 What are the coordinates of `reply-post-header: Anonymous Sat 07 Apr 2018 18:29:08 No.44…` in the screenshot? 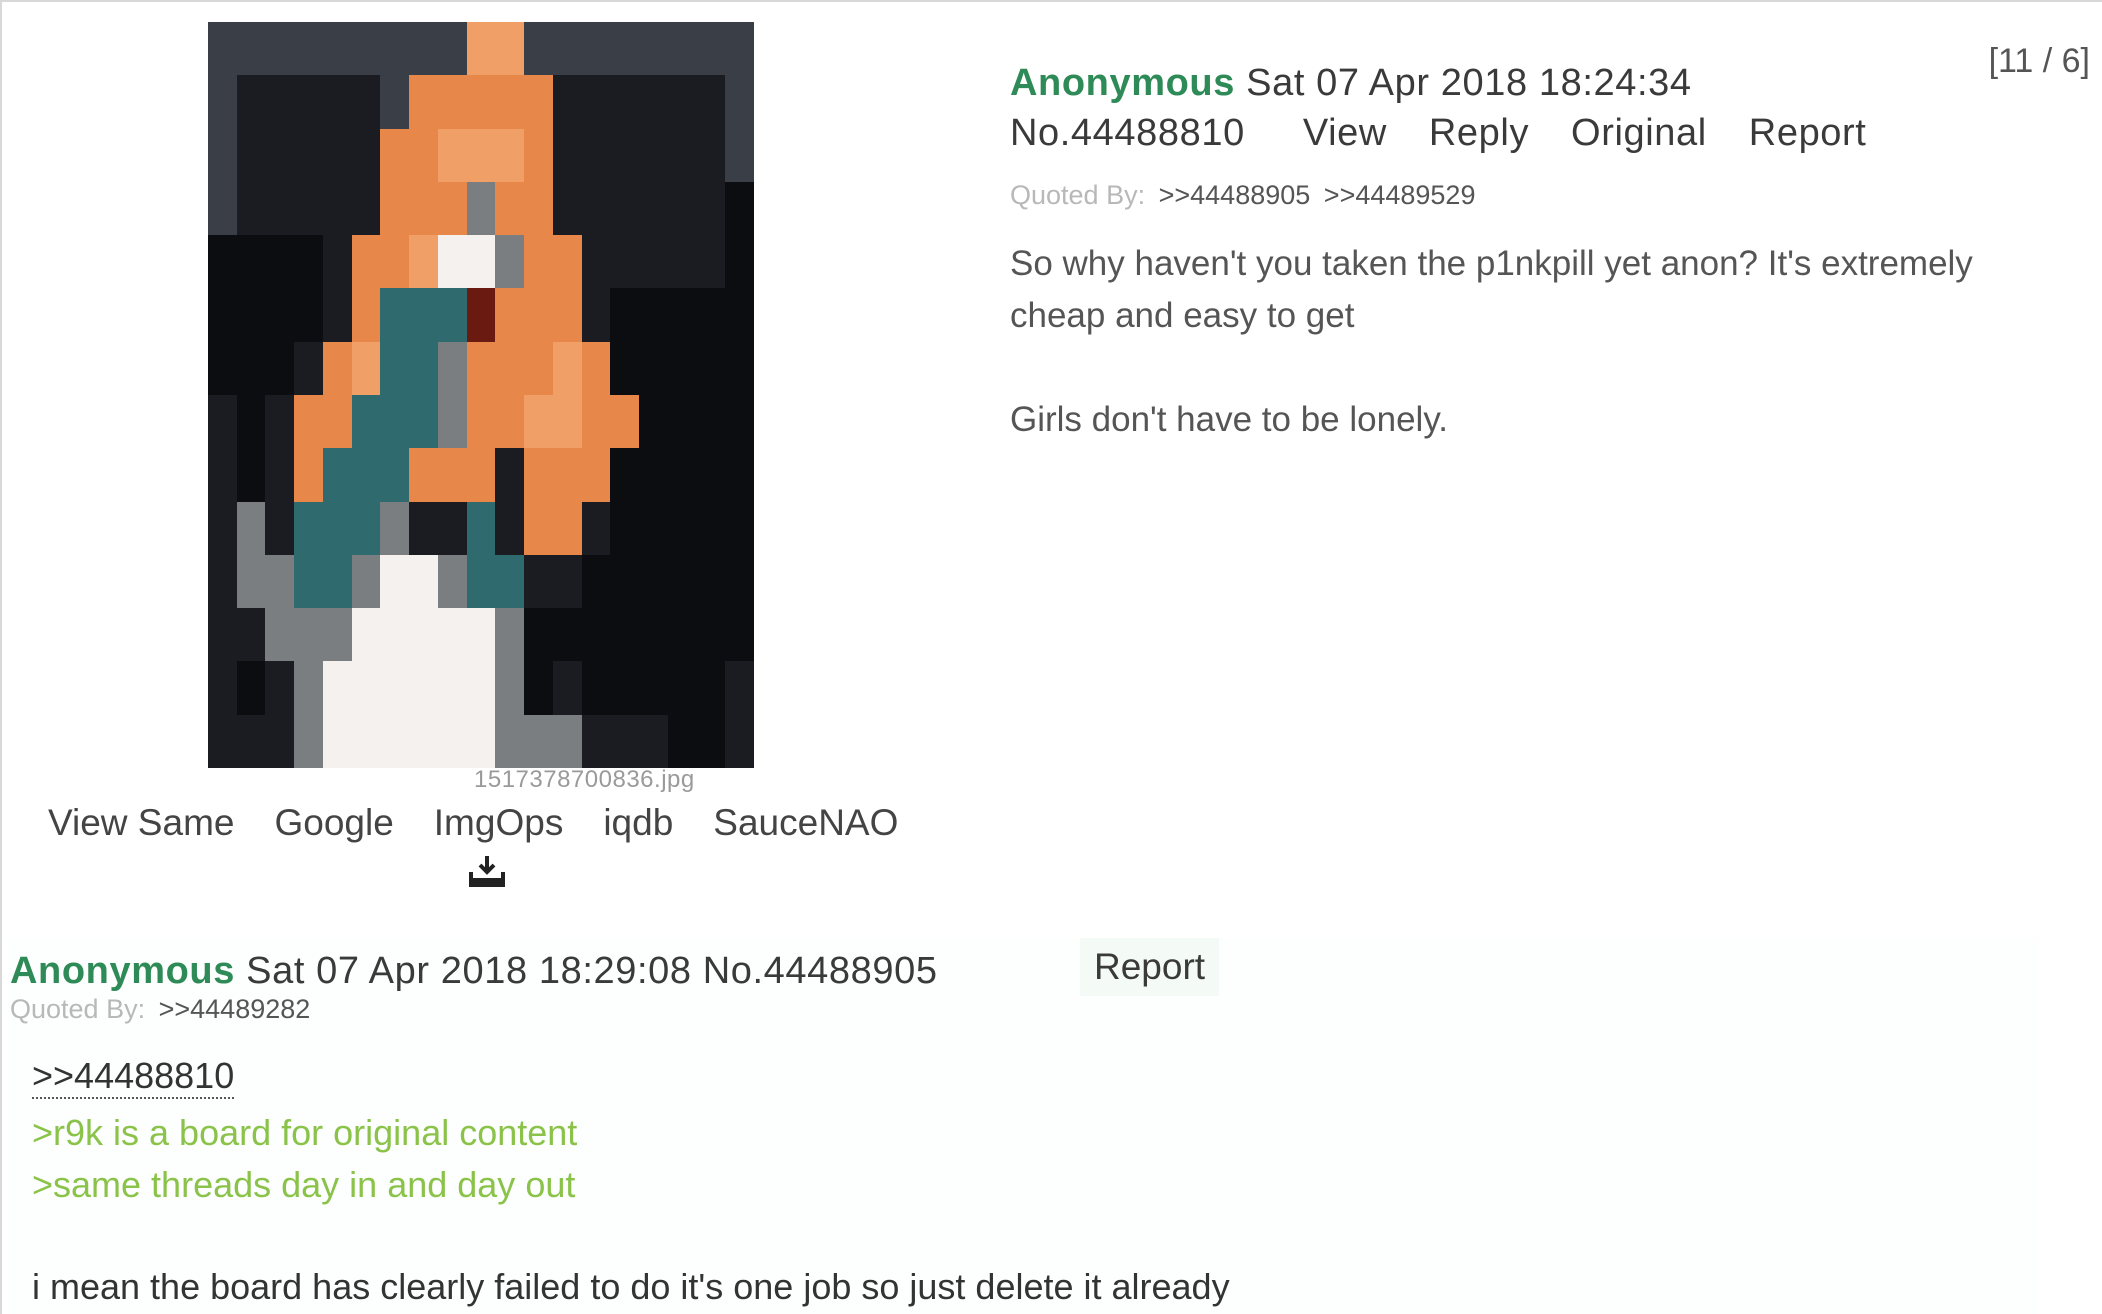 It's located at (474, 971).